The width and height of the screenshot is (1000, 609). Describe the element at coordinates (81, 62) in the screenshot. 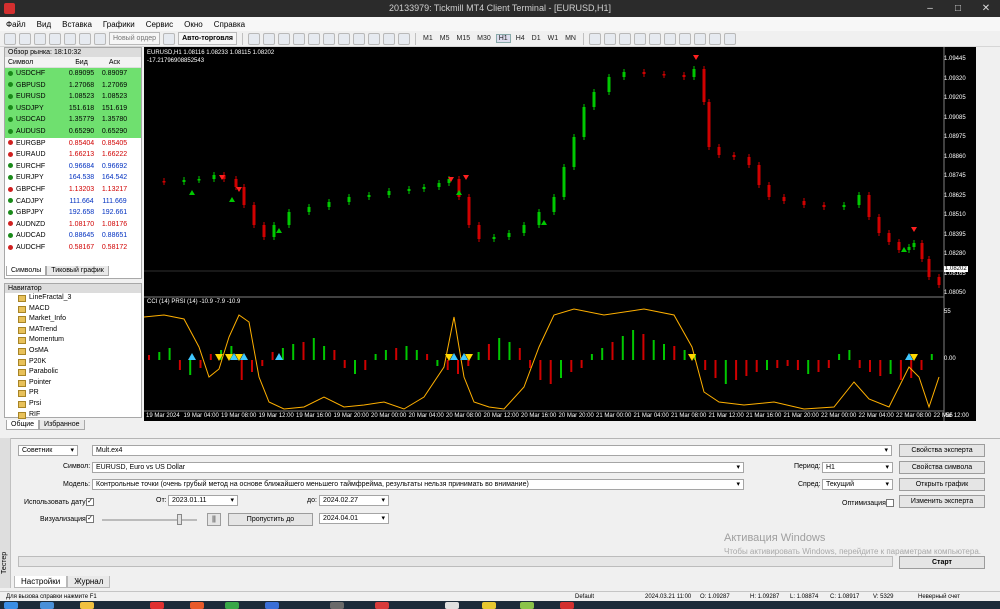

I see `col-bid: Бид` at that location.